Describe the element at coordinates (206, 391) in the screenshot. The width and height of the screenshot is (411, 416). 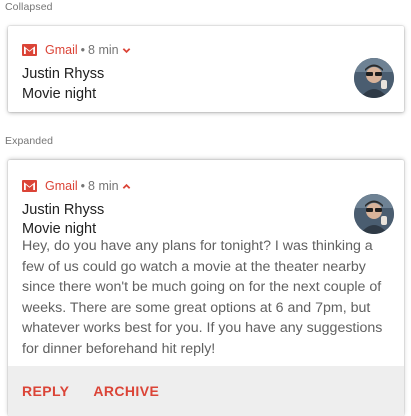
I see `action-bar: REPLY ARCHIVE` at that location.